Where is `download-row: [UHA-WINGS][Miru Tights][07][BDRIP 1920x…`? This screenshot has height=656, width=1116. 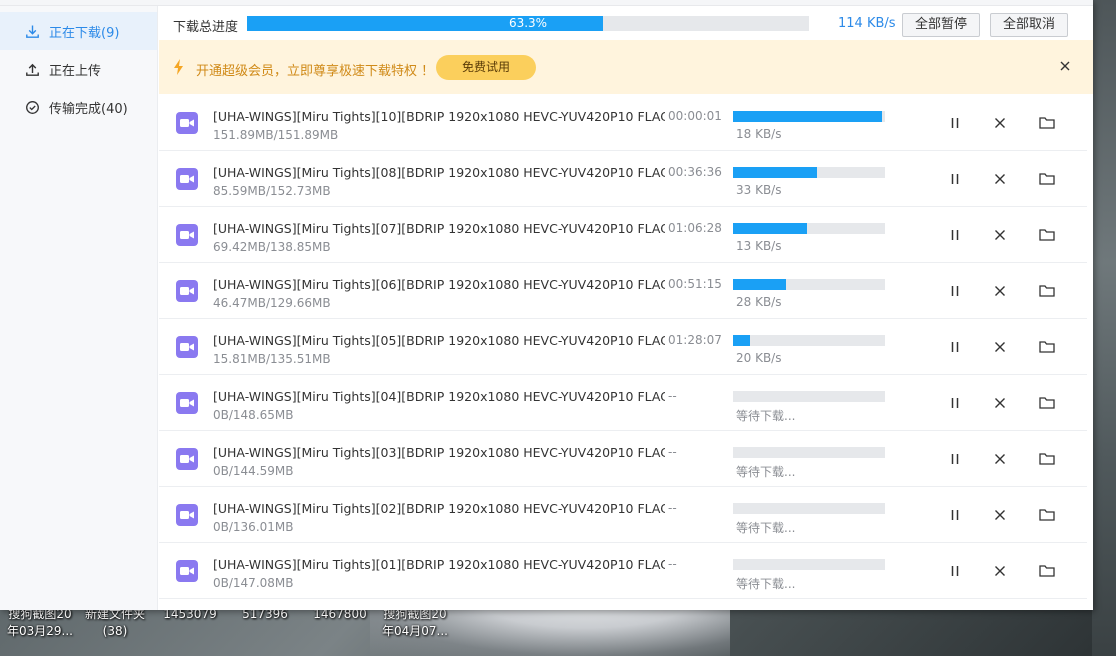
download-row: [UHA-WINGS][Miru Tights][07][BDRIP 1920x… is located at coordinates (623, 235).